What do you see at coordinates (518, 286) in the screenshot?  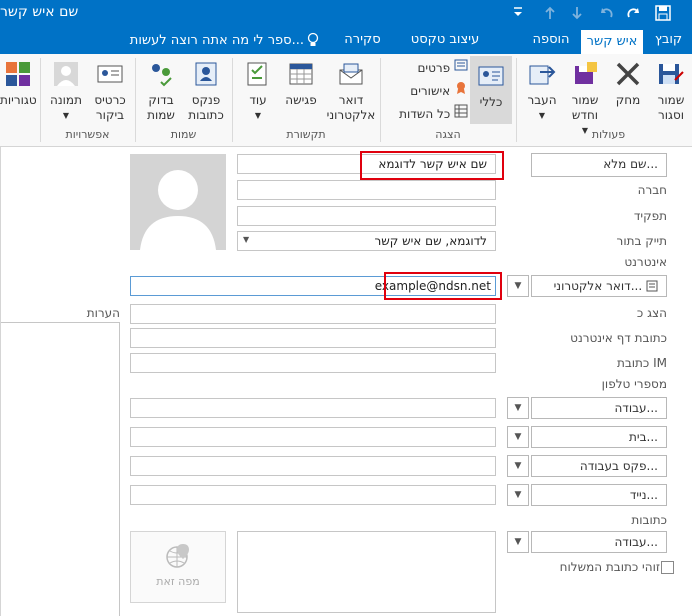 I see `email-type-dropdown: ▼` at bounding box center [518, 286].